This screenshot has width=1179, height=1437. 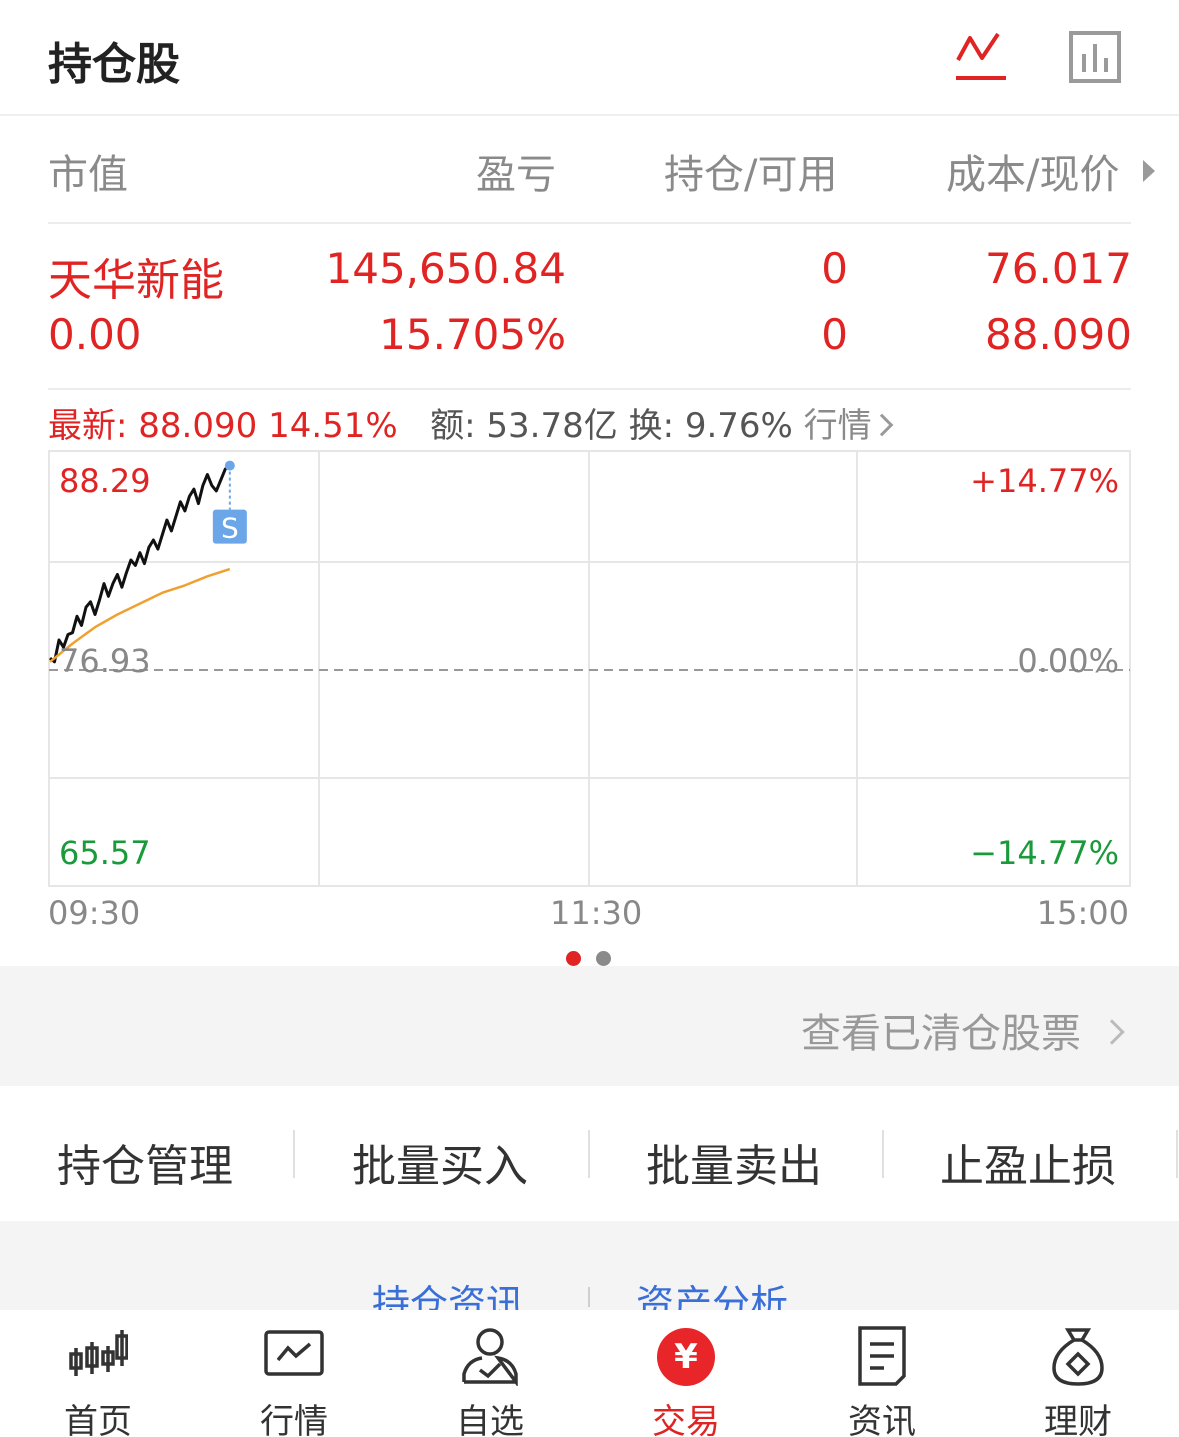 I want to click on page-dot, so click(x=603, y=958).